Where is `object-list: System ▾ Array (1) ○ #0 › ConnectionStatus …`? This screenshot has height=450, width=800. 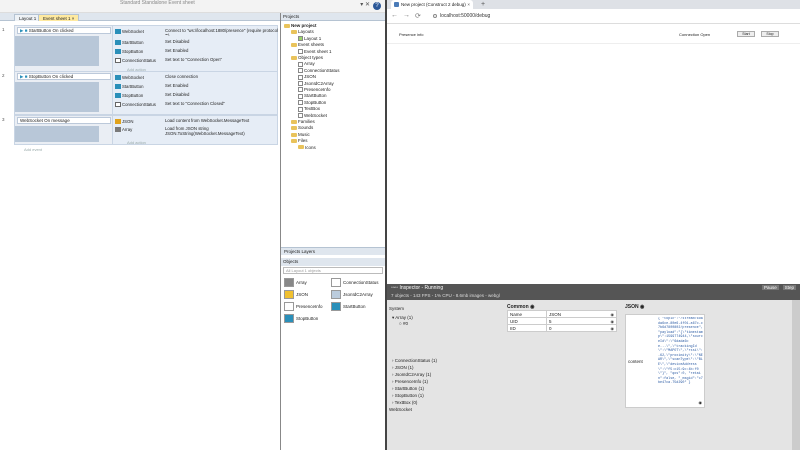
object-list: System ▾ Array (1) ○ #0 › ConnectionStatus … is located at coordinates (445, 377).